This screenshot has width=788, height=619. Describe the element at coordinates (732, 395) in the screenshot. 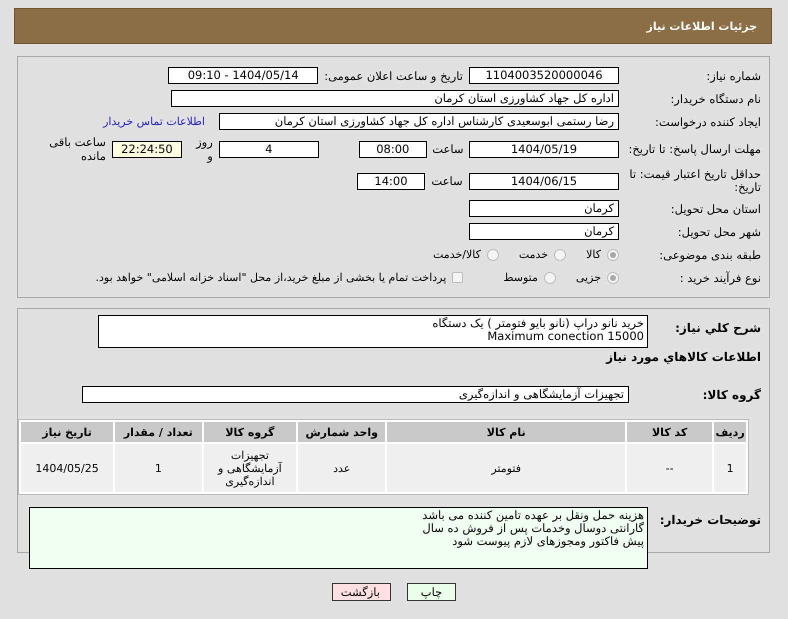

I see `field-label: گروه کالا:` at that location.